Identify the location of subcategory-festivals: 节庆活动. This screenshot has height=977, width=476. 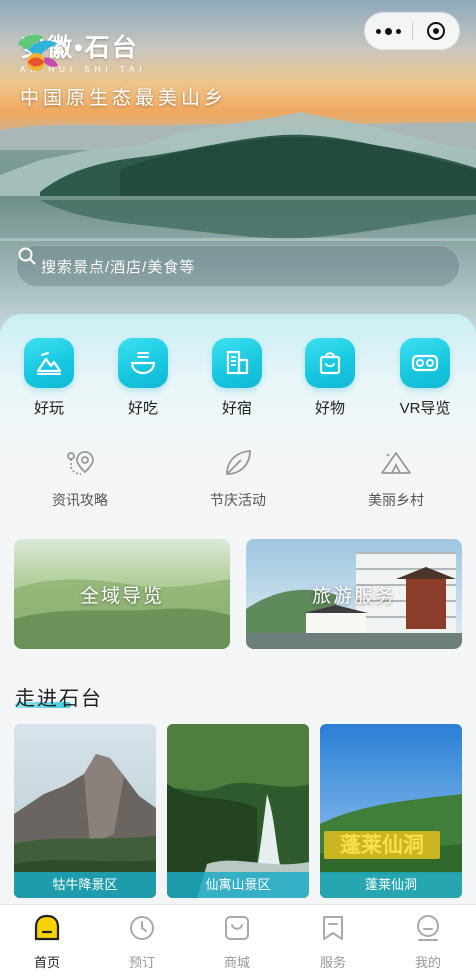
(238, 478).